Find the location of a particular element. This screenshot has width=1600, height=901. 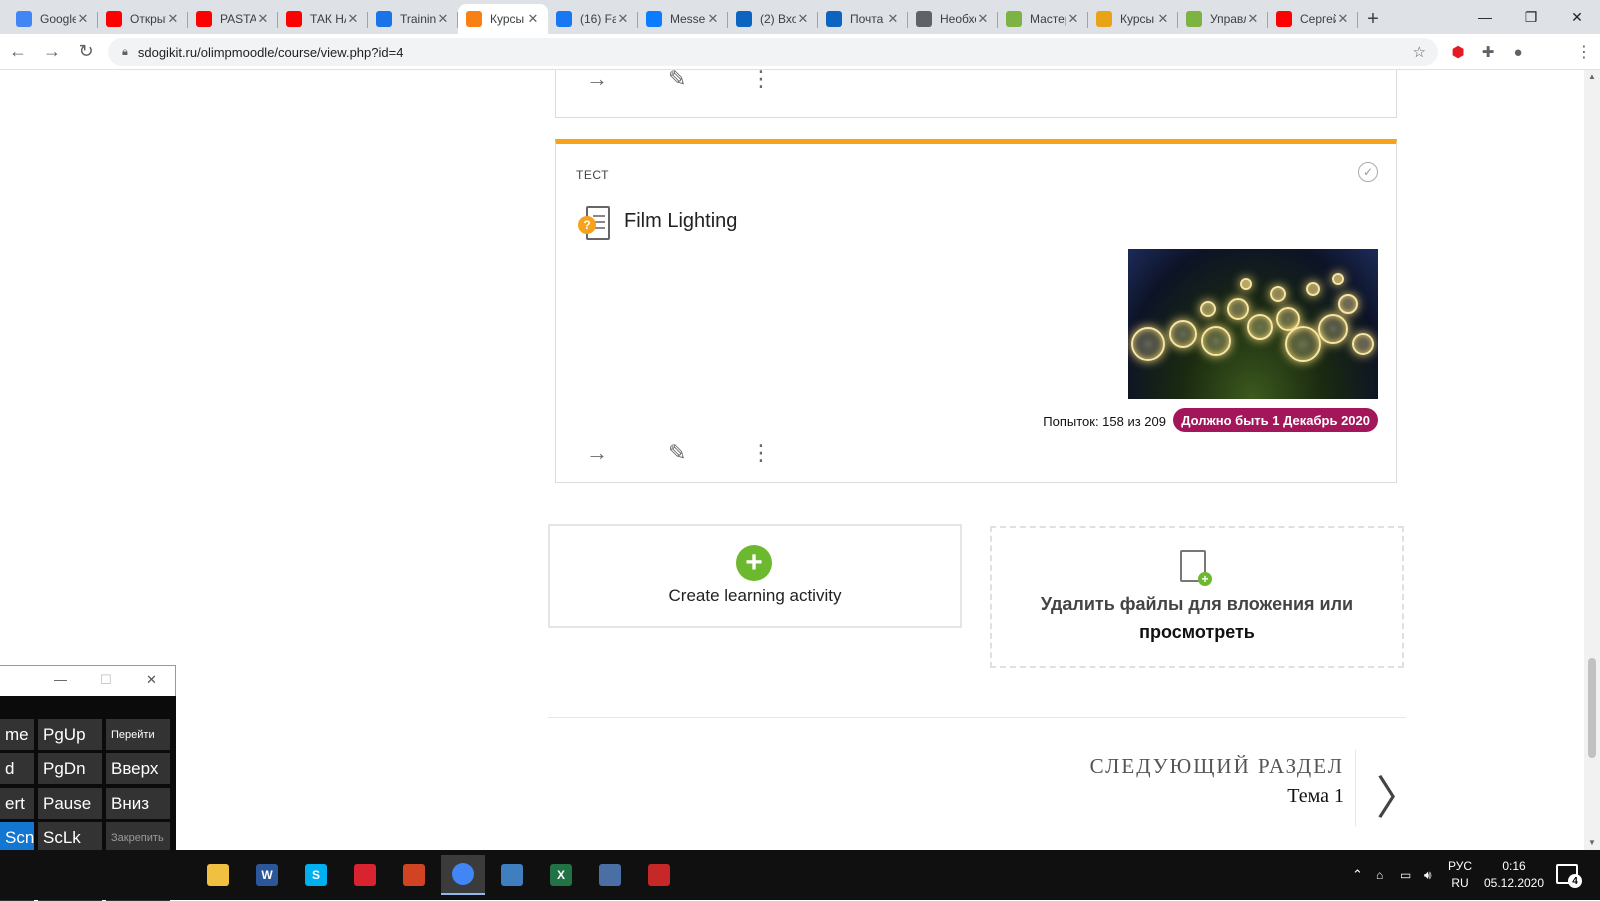

back-icon: ← is located at coordinates (18, 52).